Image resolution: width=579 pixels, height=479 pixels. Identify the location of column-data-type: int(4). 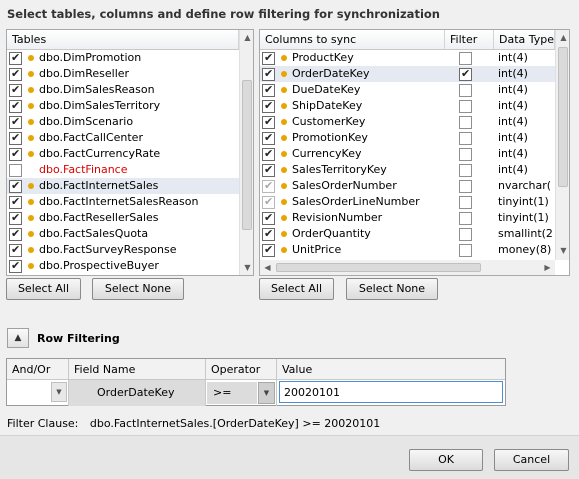
(513, 73).